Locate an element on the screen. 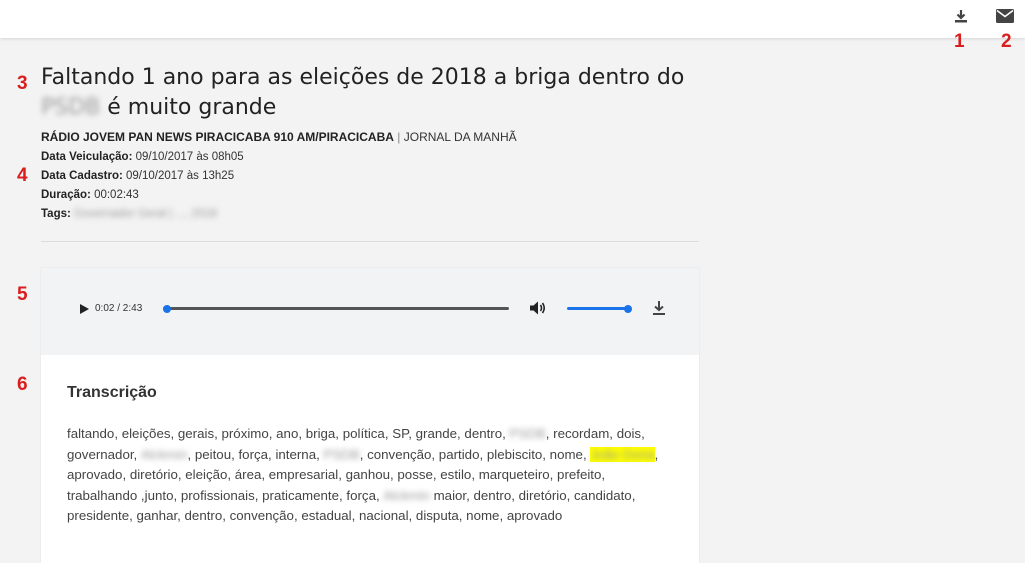  marker-2: 2 is located at coordinates (1006, 41).